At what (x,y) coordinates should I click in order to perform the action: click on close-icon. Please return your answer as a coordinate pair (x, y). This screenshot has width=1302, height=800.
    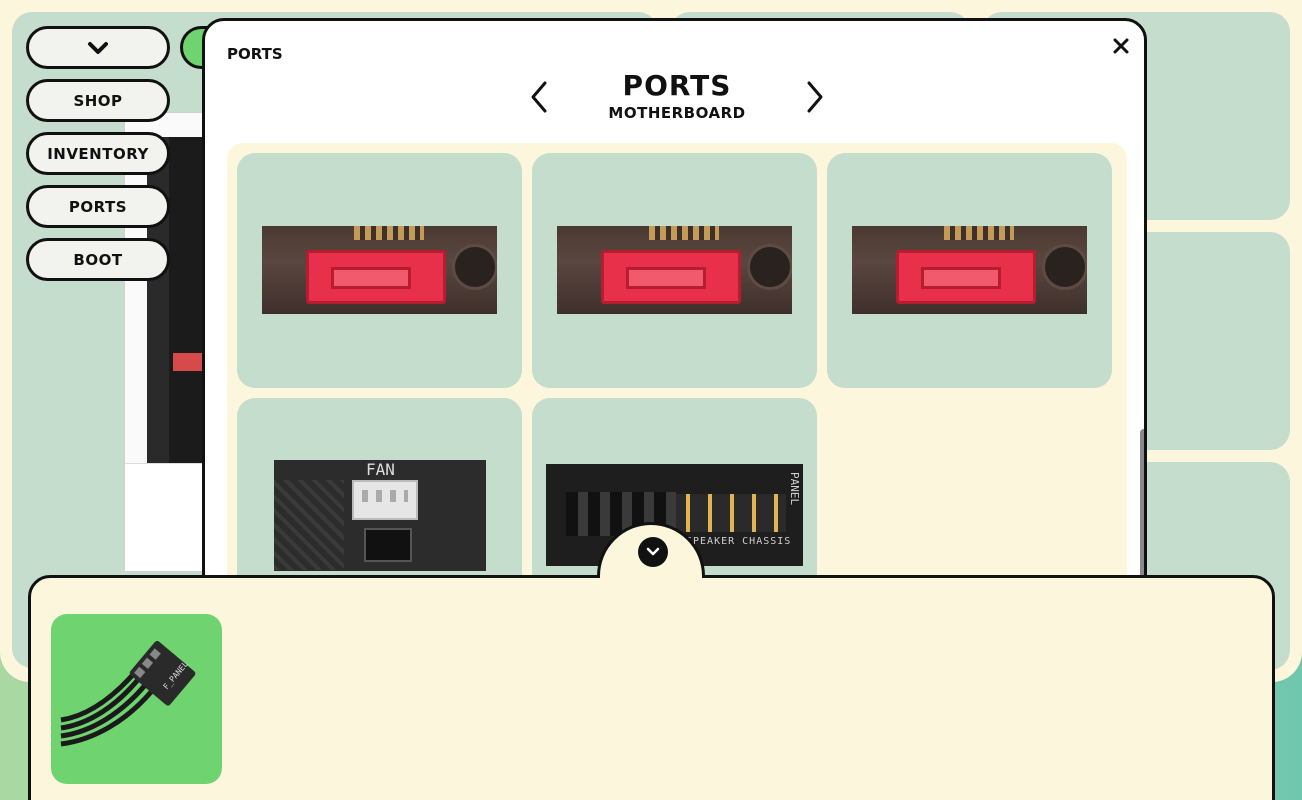
    Looking at the image, I should click on (1121, 46).